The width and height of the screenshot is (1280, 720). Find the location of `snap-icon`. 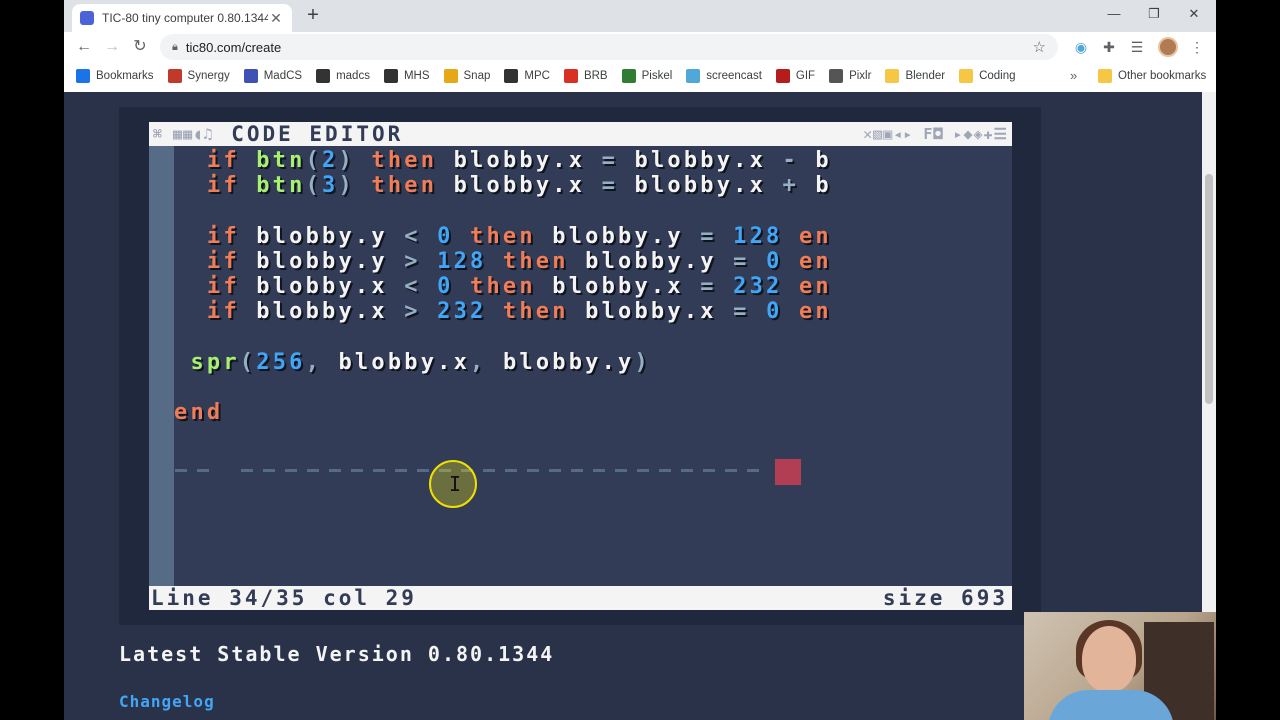

snap-icon is located at coordinates (450, 76).